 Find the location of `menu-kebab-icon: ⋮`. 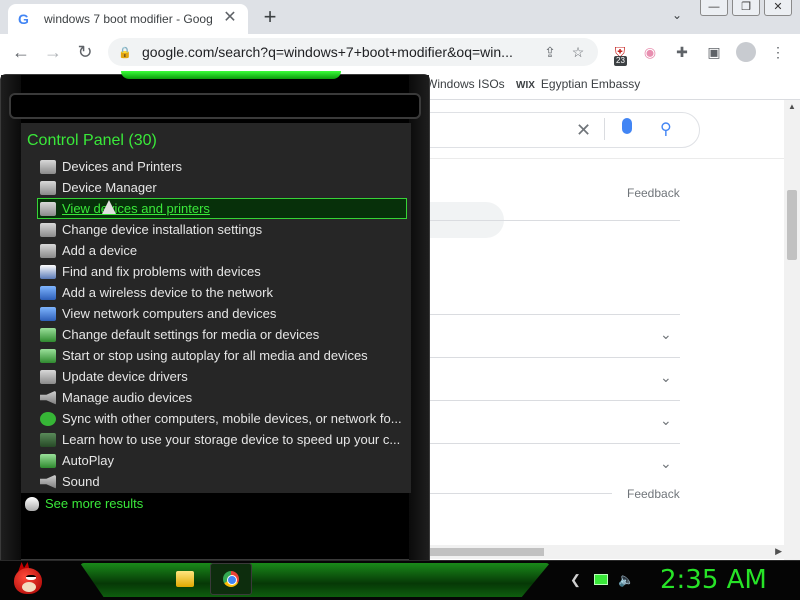

menu-kebab-icon: ⋮ is located at coordinates (778, 52).